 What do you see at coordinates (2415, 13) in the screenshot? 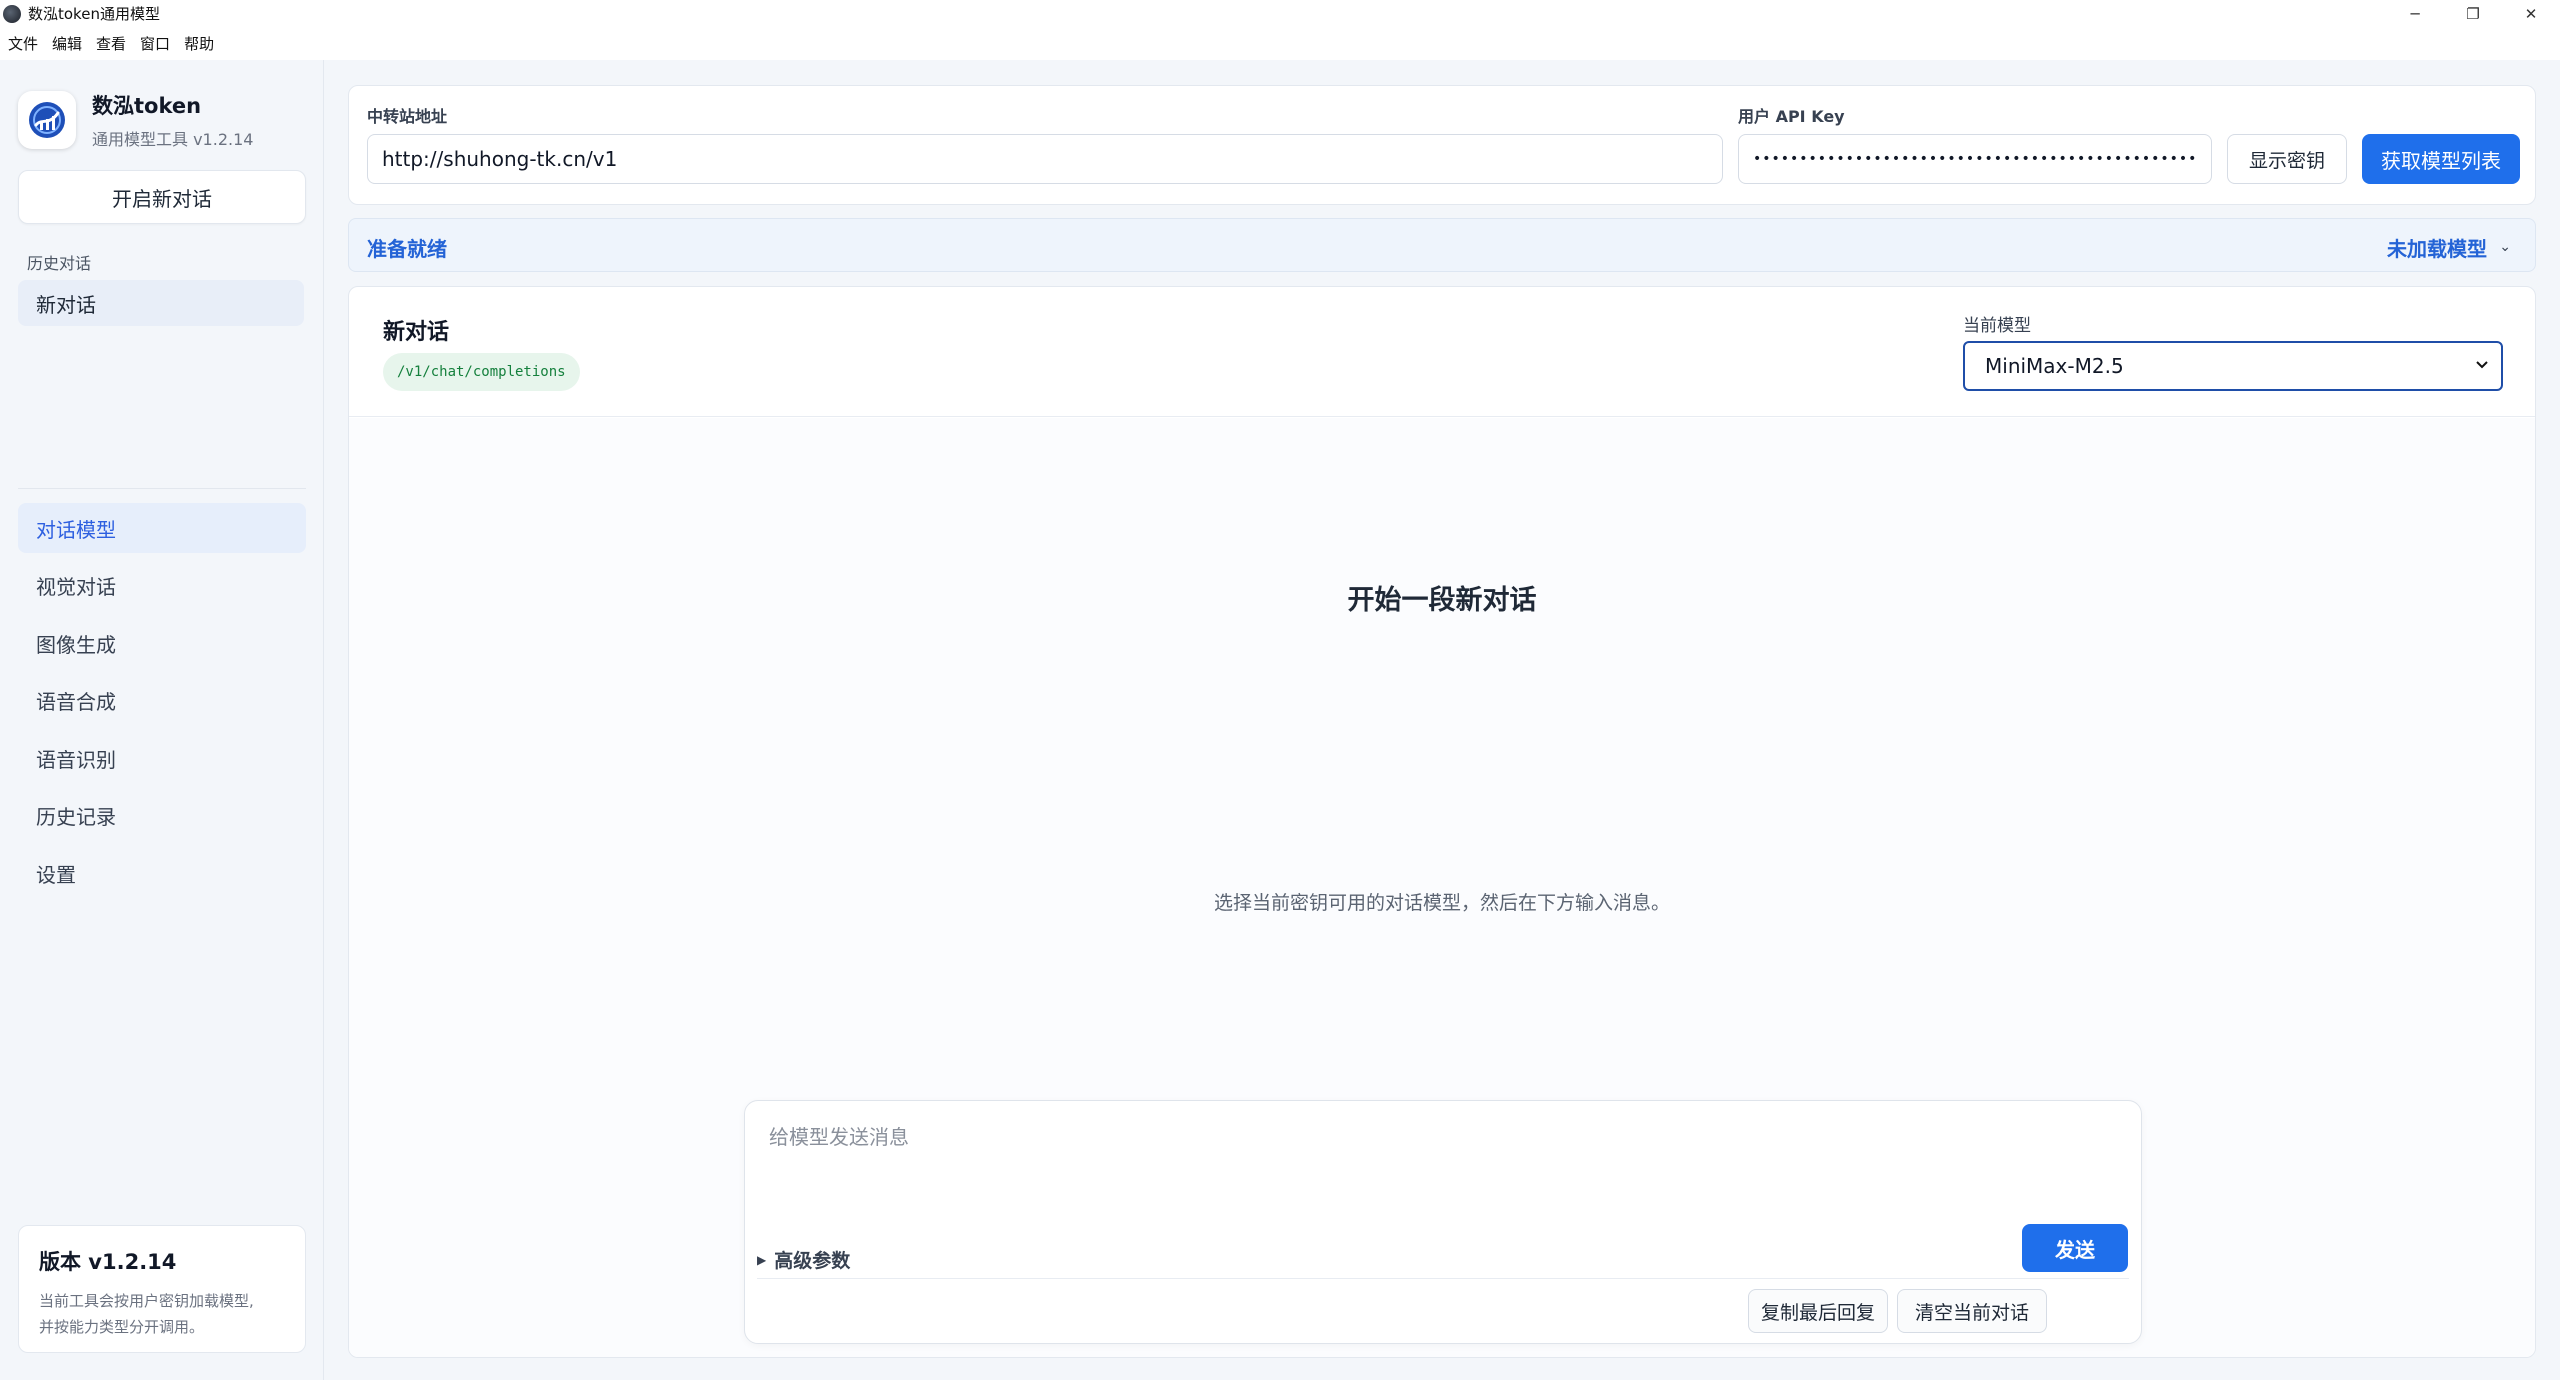
I see `minimize-icon: ─` at bounding box center [2415, 13].